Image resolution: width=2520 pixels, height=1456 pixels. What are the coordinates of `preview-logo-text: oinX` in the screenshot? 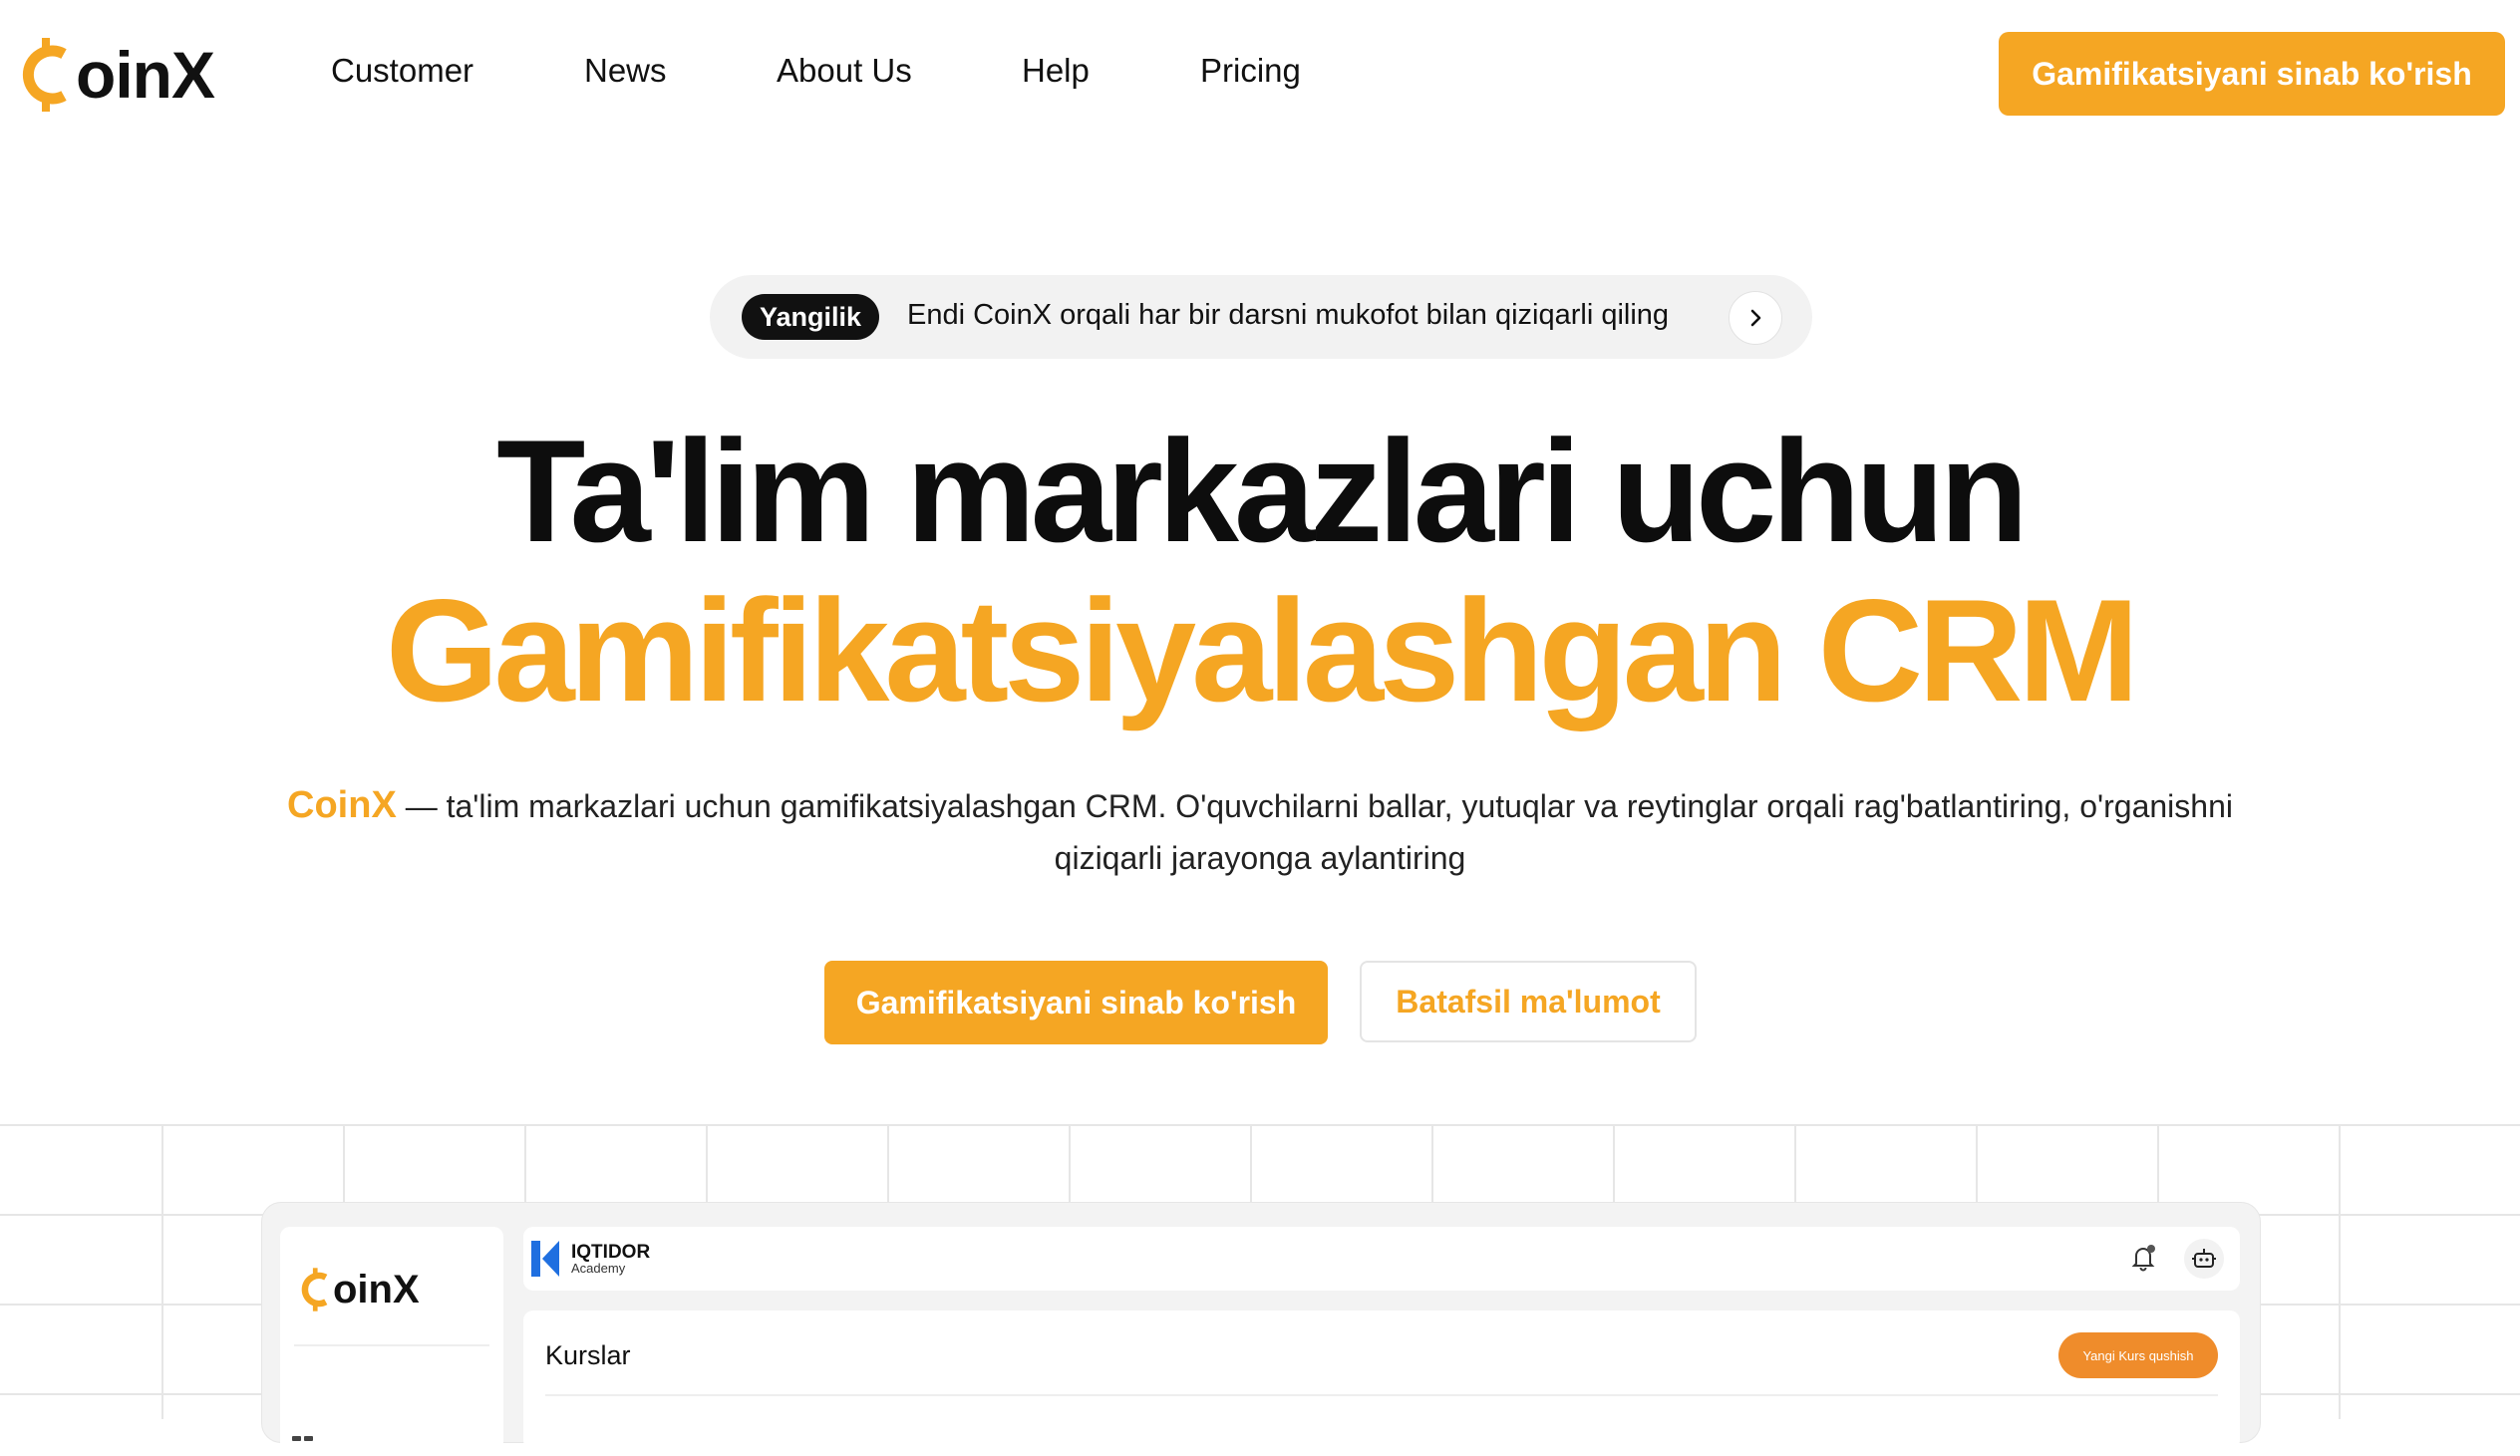 It's located at (376, 1289).